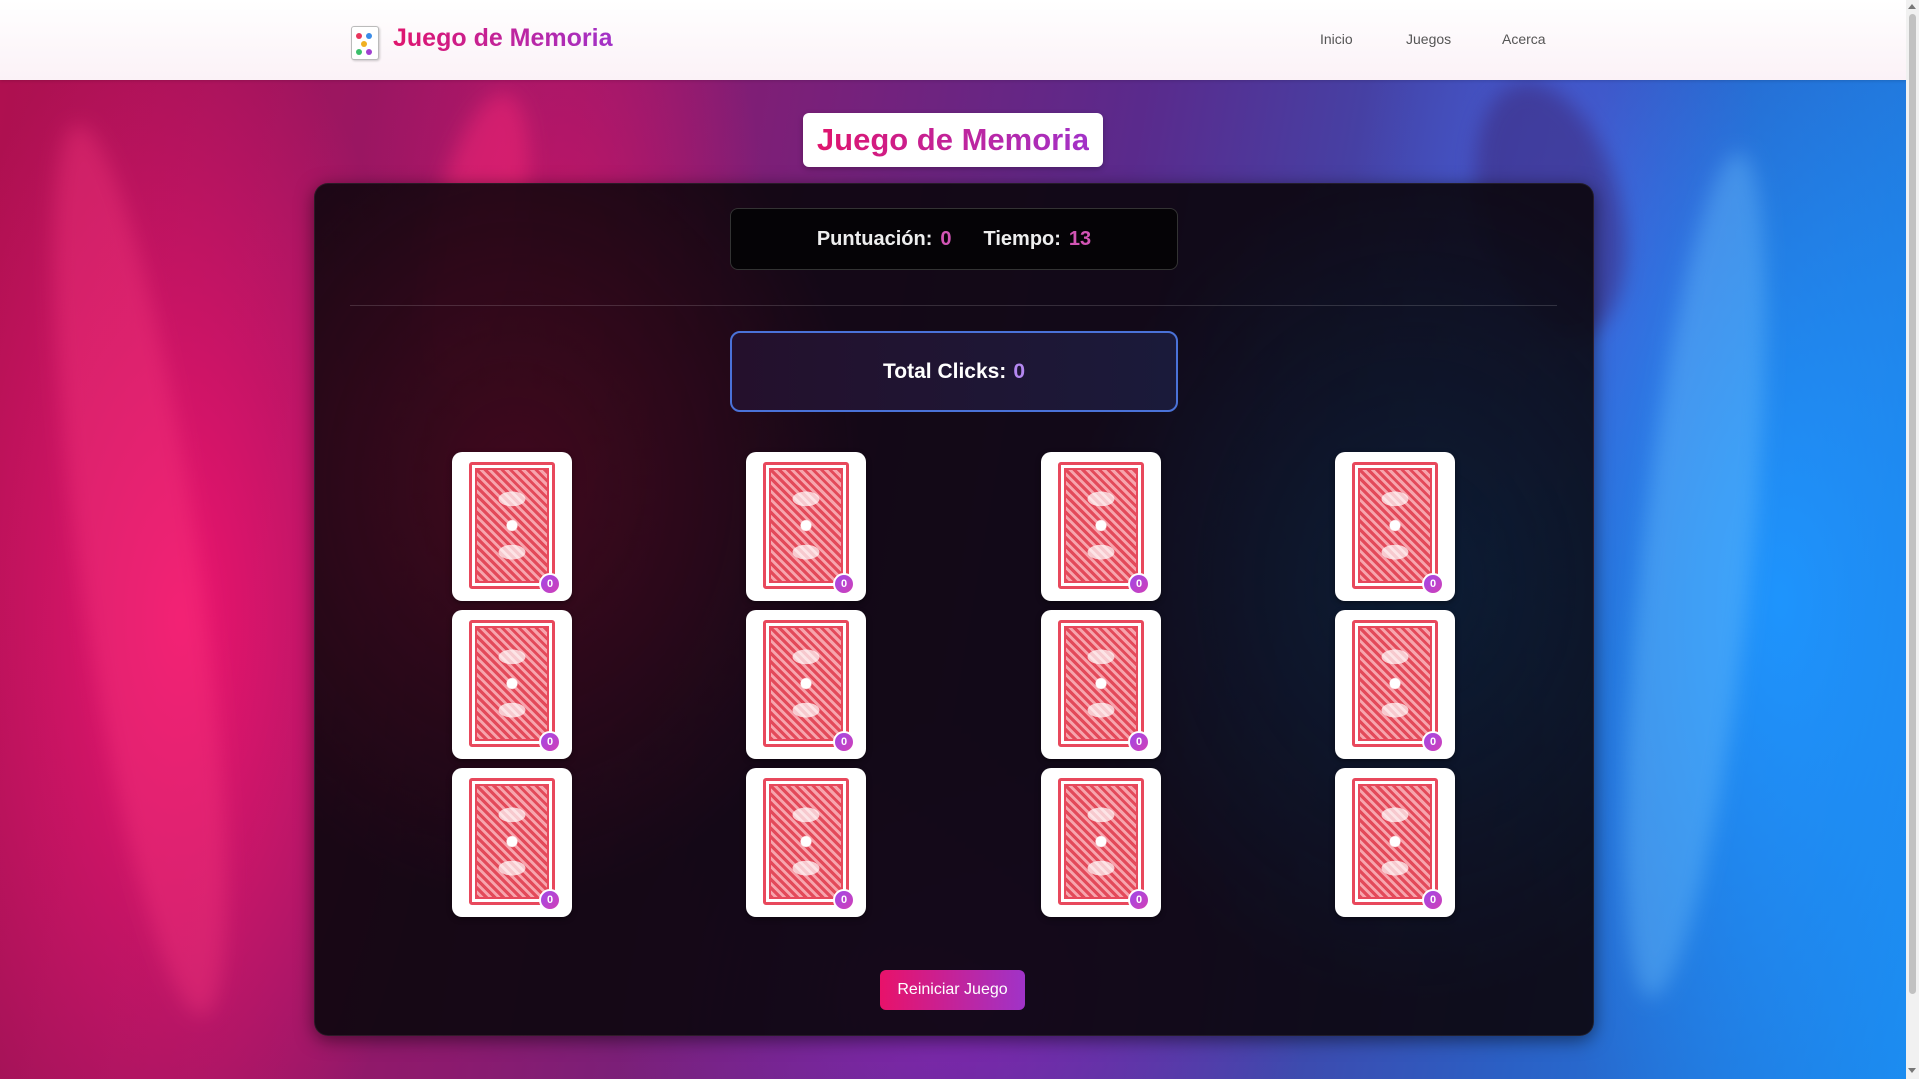 This screenshot has width=1919, height=1079. I want to click on nav-link-acerca: Acerca, so click(1524, 39).